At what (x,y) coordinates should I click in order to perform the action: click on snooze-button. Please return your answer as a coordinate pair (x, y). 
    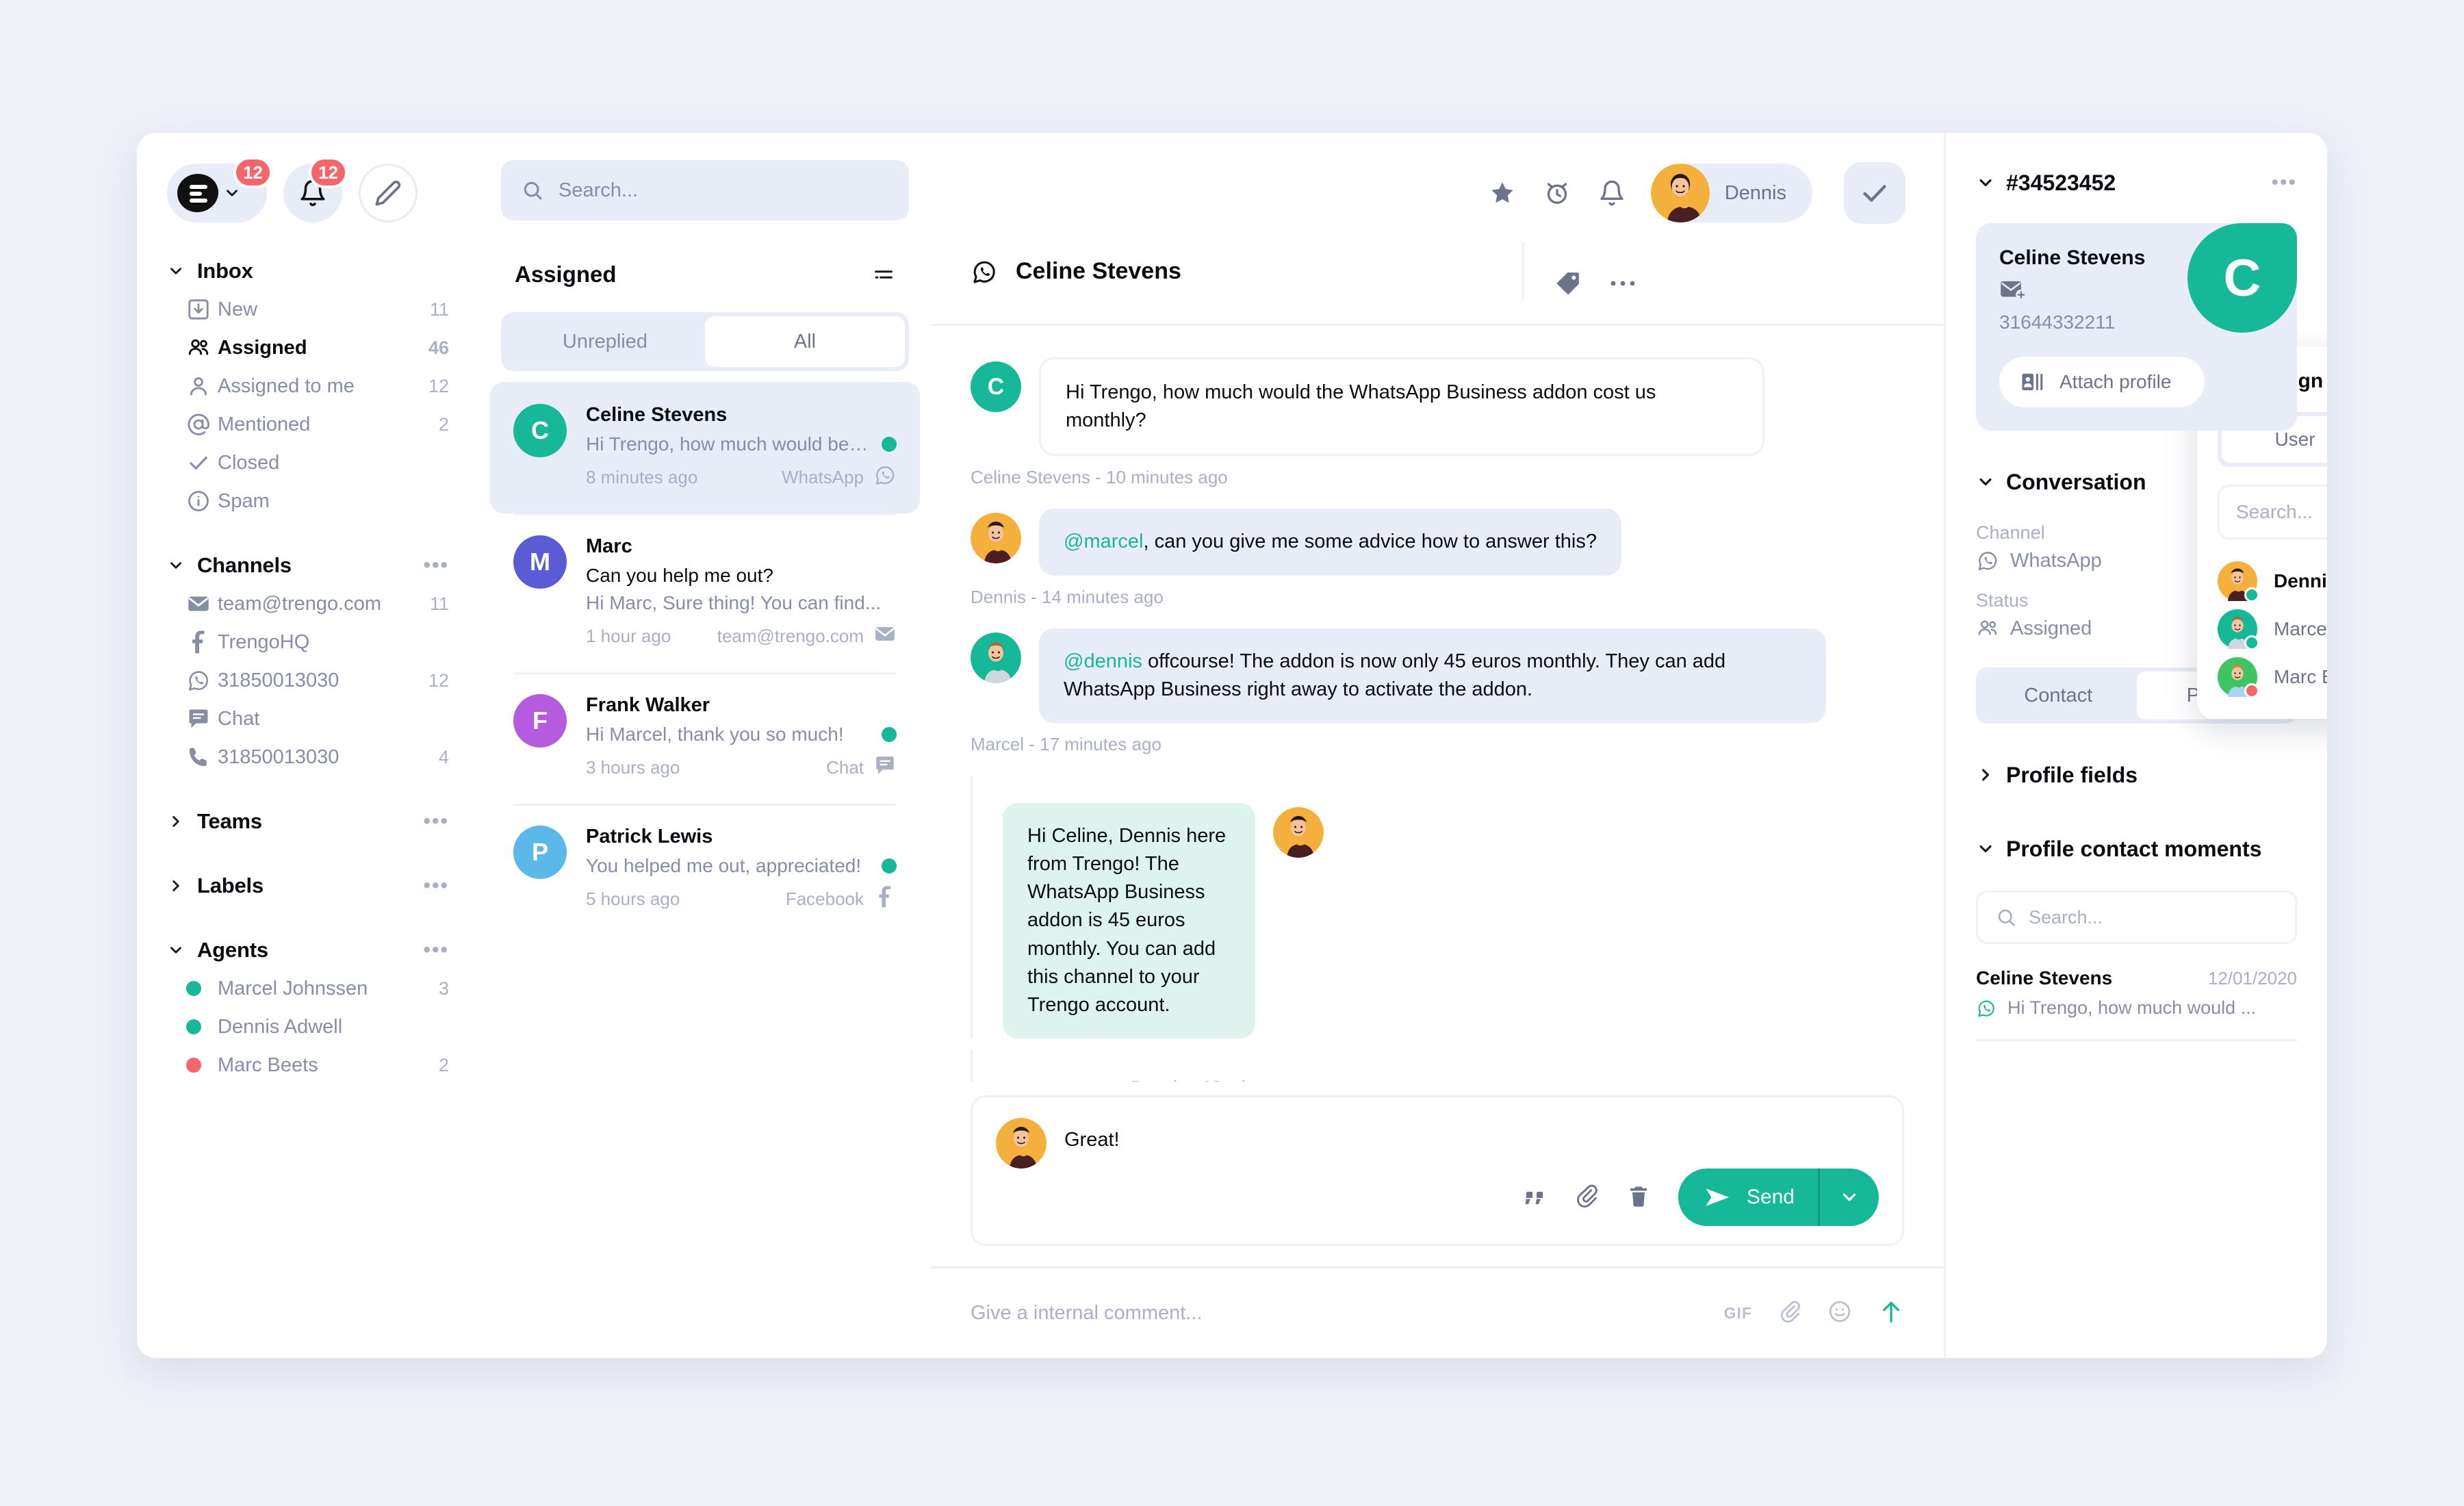
    Looking at the image, I should click on (1557, 193).